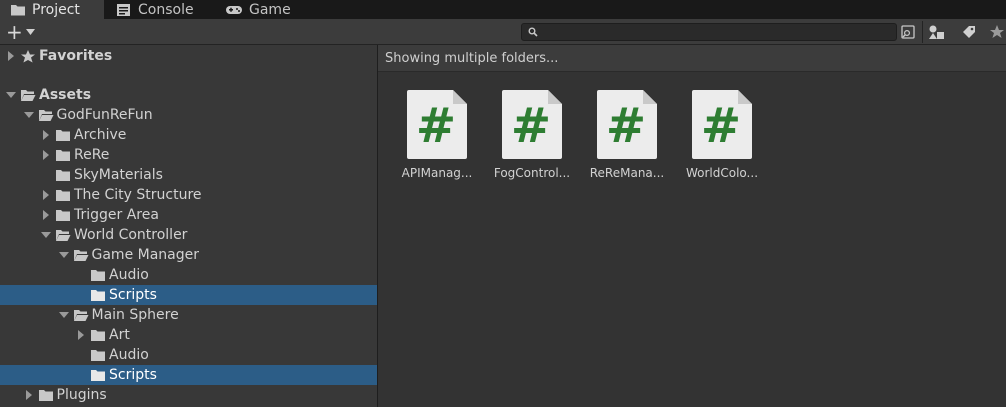  I want to click on search-input, so click(717, 32).